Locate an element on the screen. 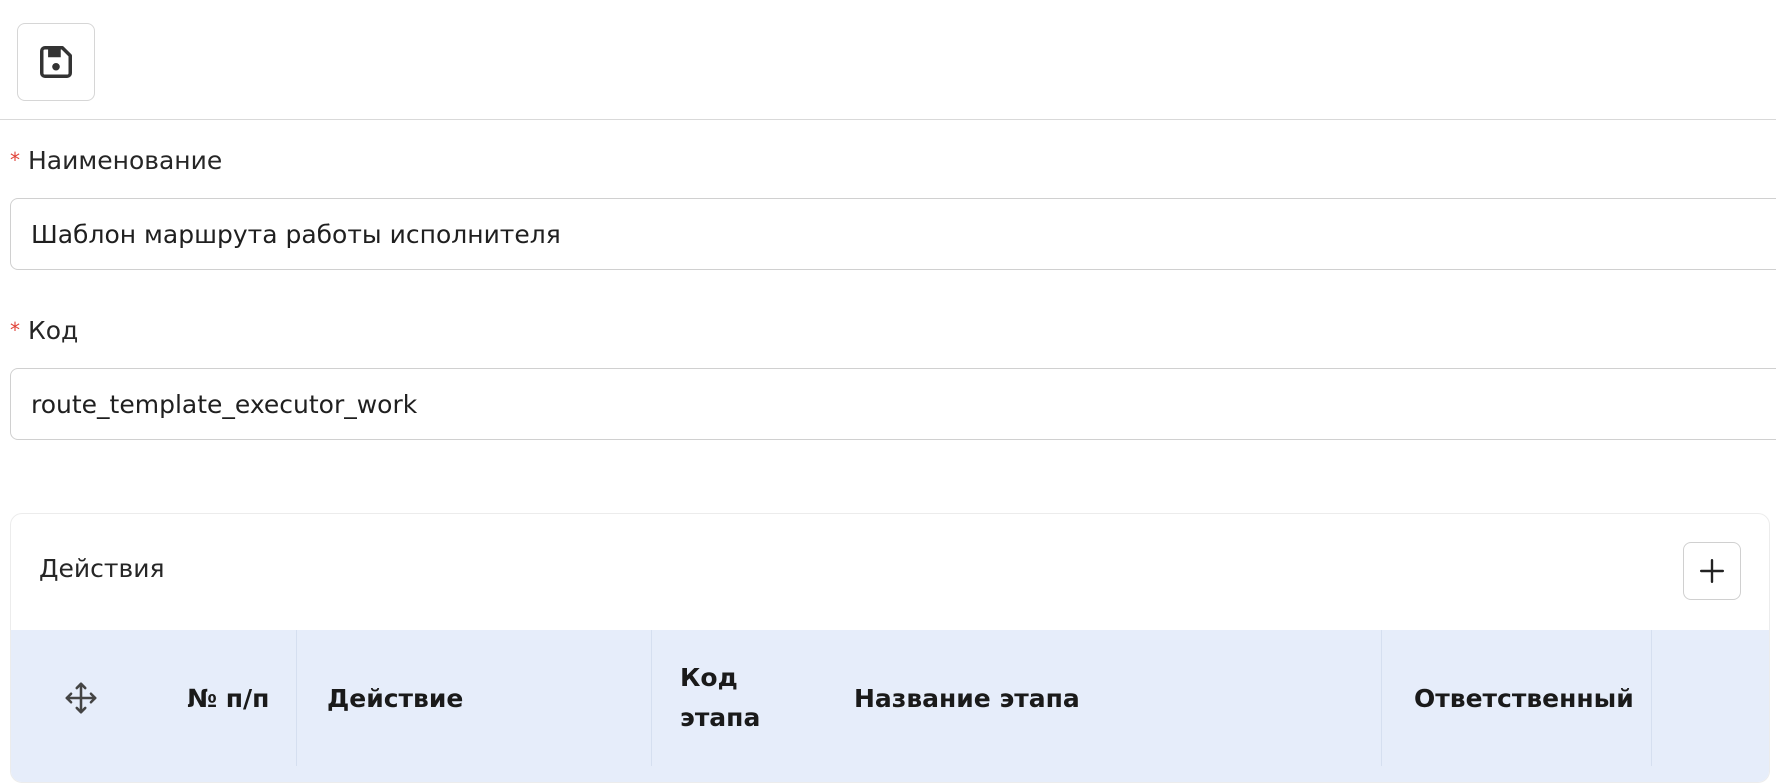 This screenshot has height=783, width=1776. name-label-text: Наименование is located at coordinates (125, 160).